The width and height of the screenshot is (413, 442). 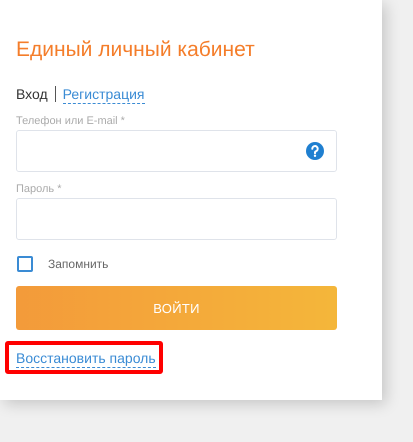 What do you see at coordinates (176, 308) in the screenshot?
I see `login-button: ВОЙТИ` at bounding box center [176, 308].